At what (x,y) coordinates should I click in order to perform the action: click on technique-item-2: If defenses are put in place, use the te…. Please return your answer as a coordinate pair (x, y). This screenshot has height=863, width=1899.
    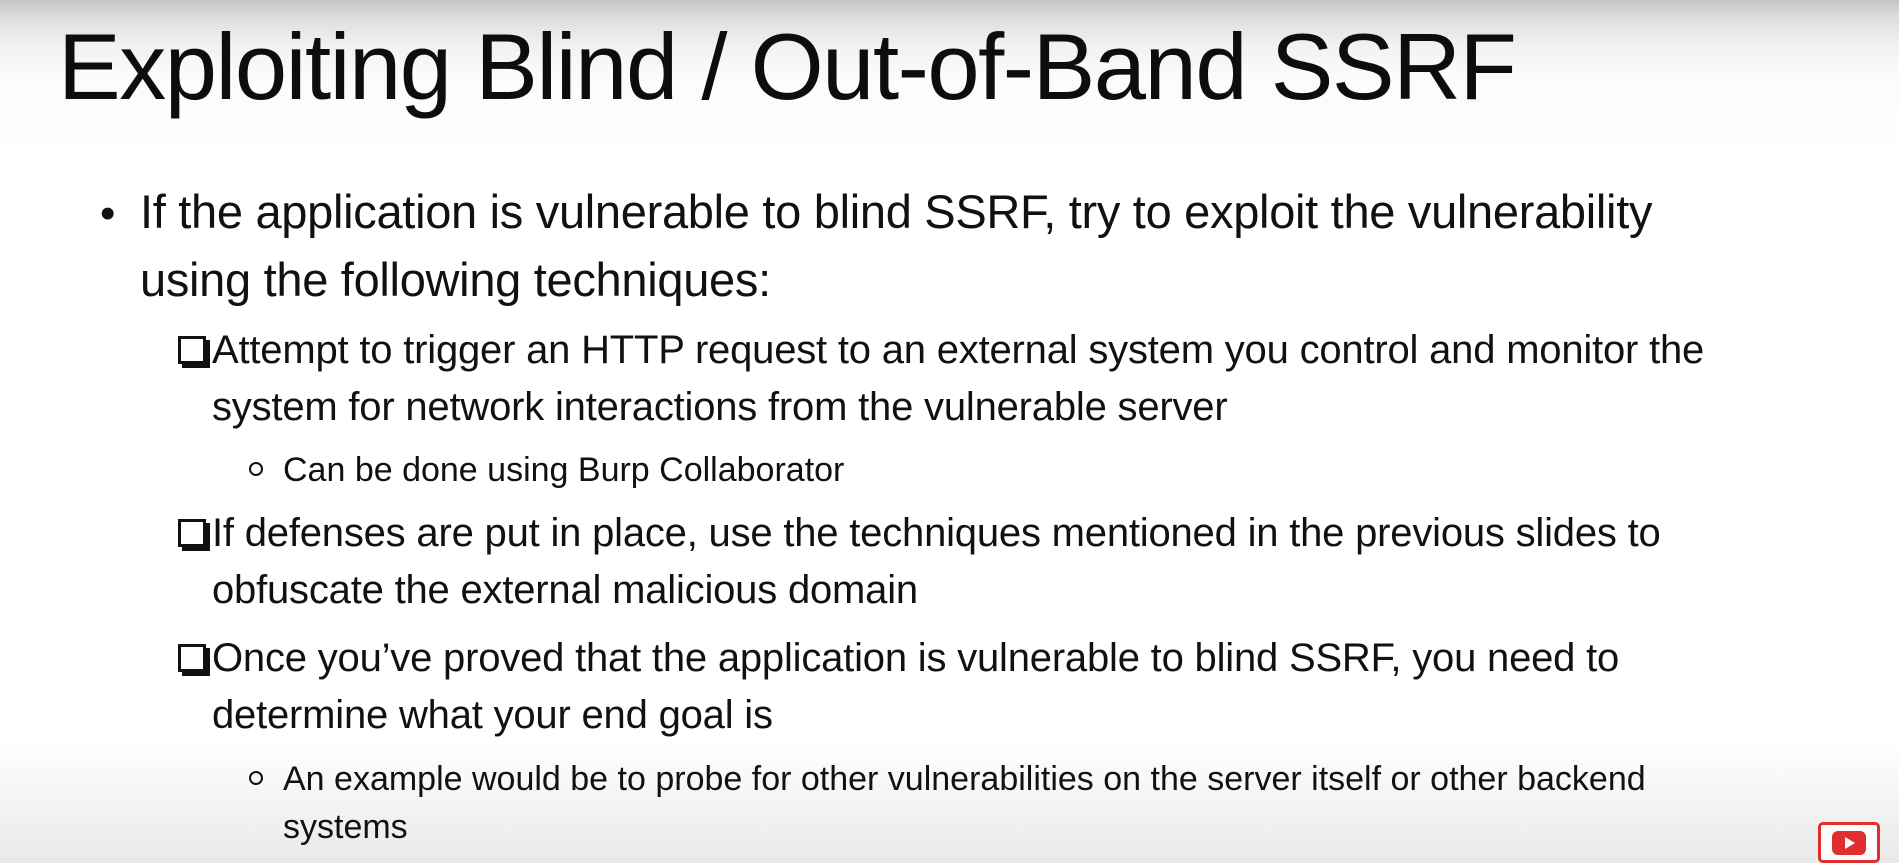
    Looking at the image, I should click on (958, 562).